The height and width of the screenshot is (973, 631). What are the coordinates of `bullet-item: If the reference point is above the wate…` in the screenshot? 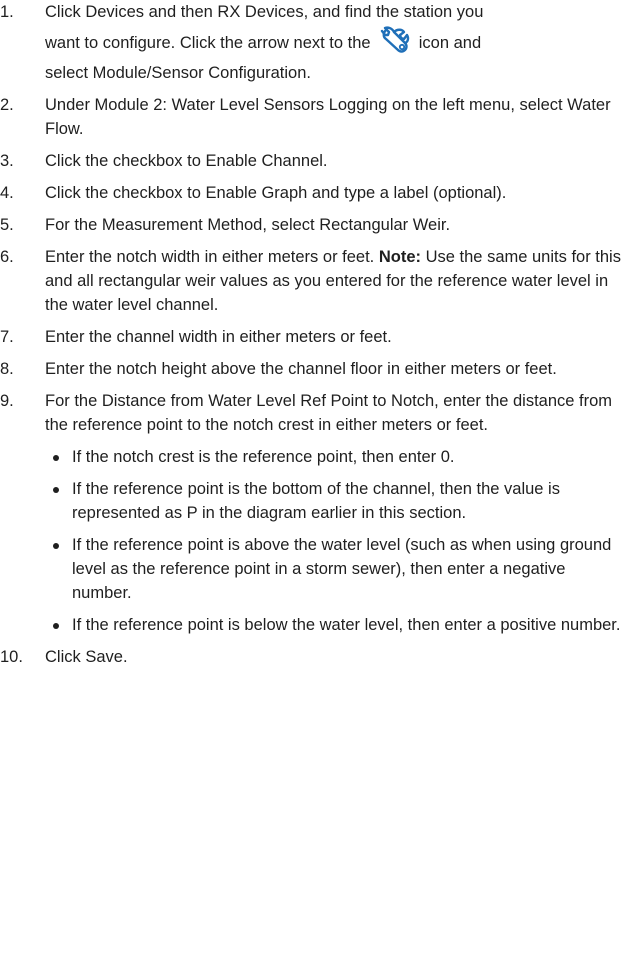 It's located at (335, 569).